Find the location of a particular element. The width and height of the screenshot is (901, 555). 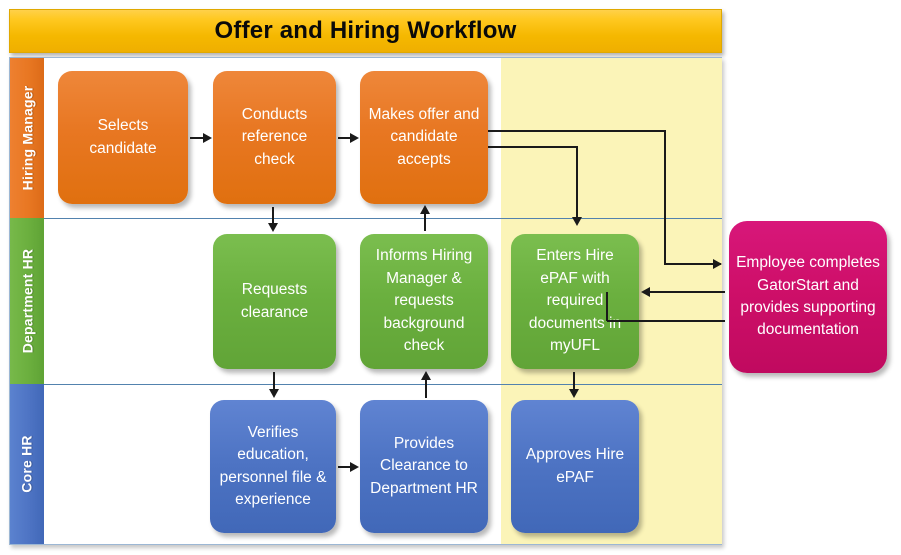

connector-employee-to-dhr3-seg2 is located at coordinates (607, 306).